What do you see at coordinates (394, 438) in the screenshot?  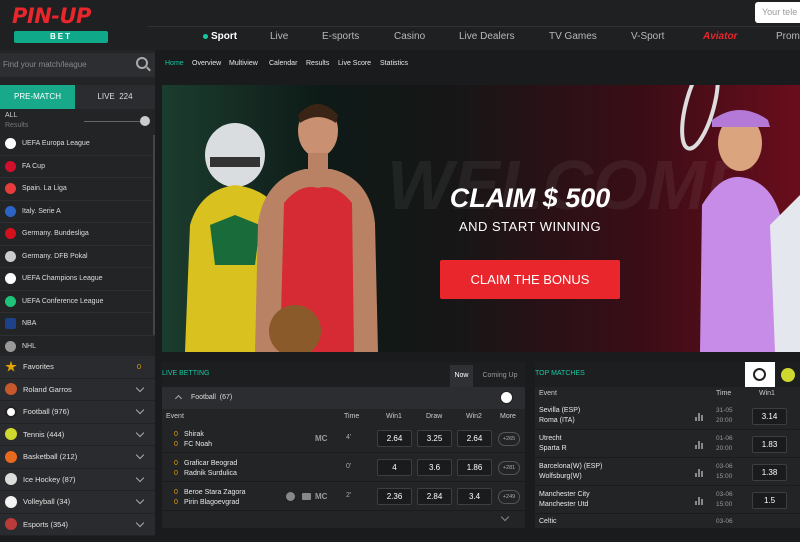 I see `odd-win1: 2.64` at bounding box center [394, 438].